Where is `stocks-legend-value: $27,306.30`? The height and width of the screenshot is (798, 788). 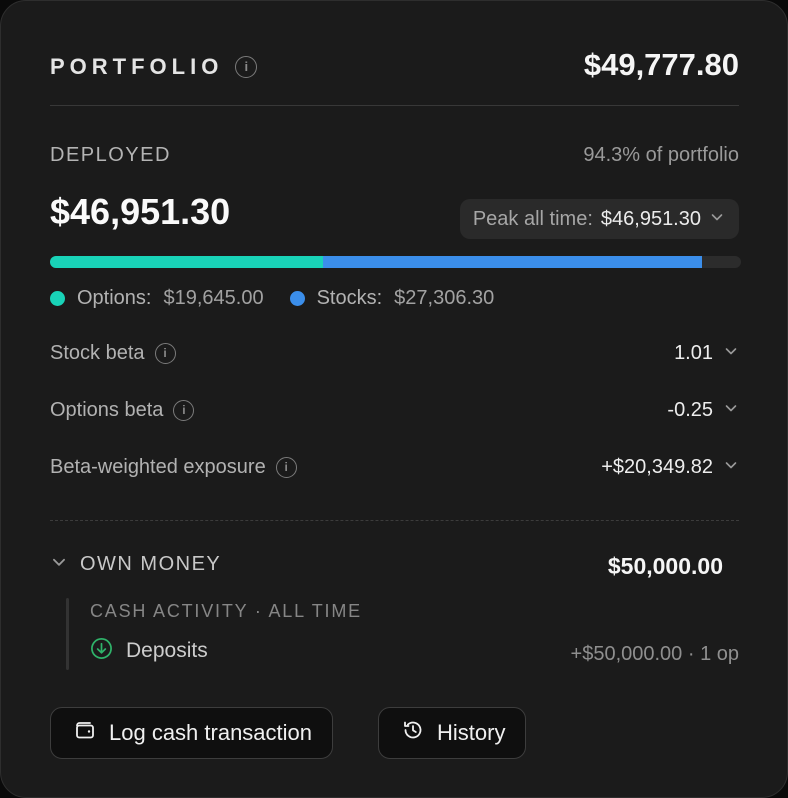
stocks-legend-value: $27,306.30 is located at coordinates (444, 298).